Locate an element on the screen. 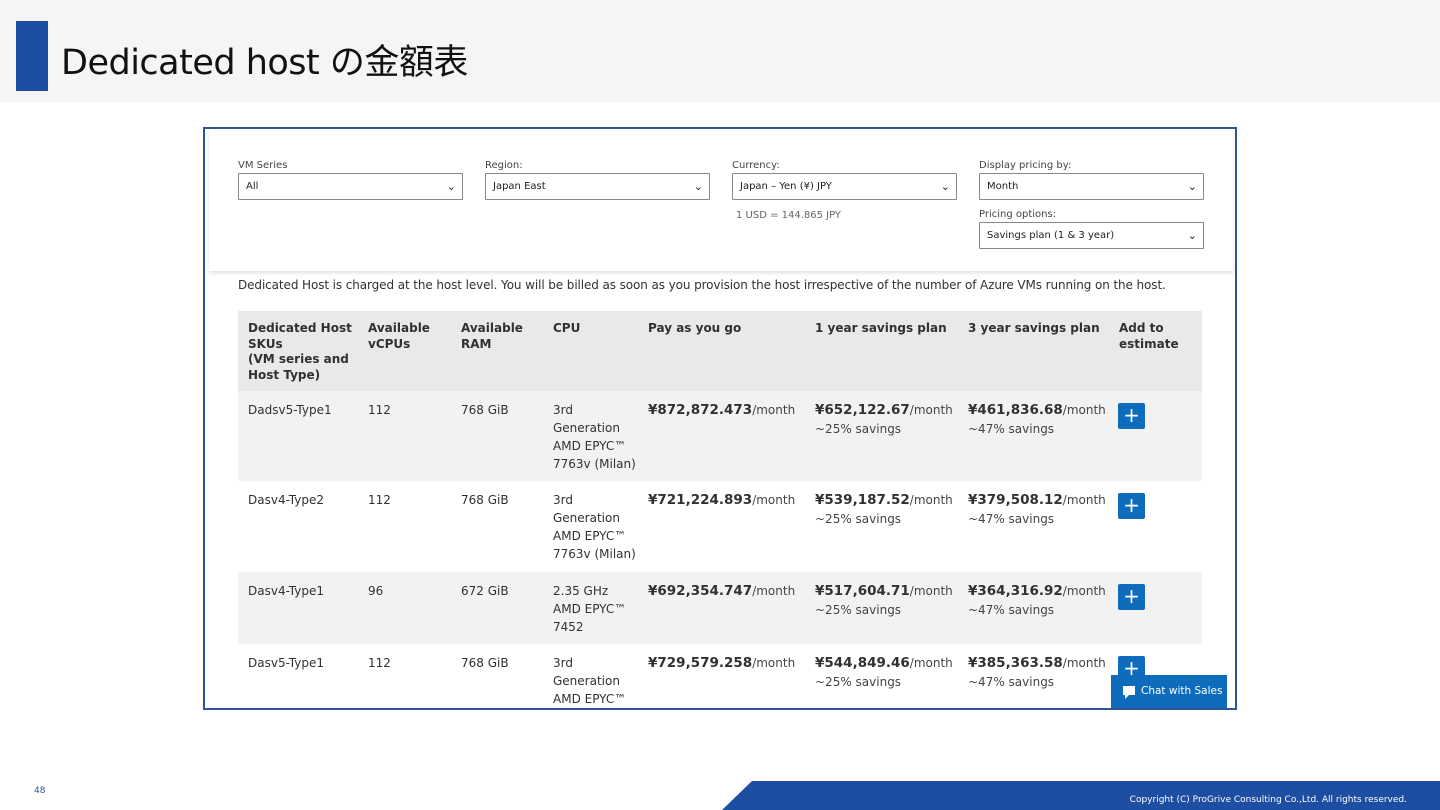  display-pricing-label: Display pricing by: is located at coordinates (1025, 165).